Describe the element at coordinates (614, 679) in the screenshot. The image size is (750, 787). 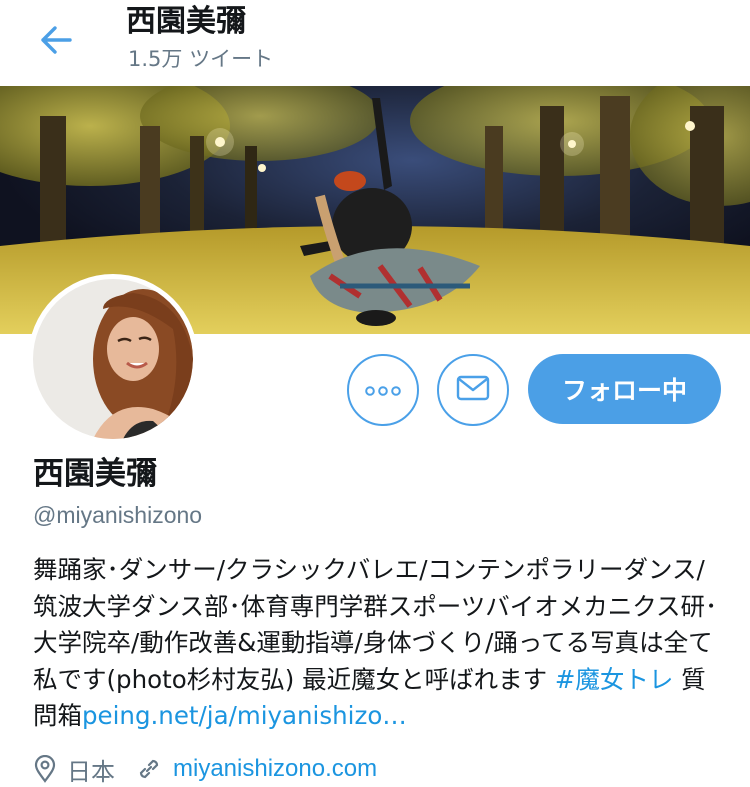
I see `bio-hashtag-link: #魔女トレ` at that location.